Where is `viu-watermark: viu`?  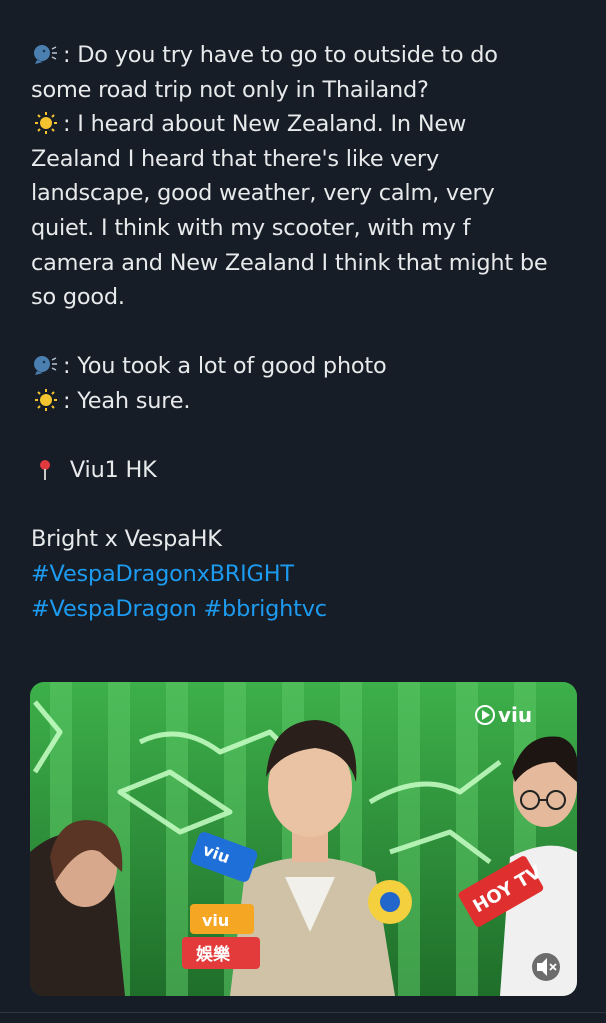
viu-watermark: viu is located at coordinates (503, 715).